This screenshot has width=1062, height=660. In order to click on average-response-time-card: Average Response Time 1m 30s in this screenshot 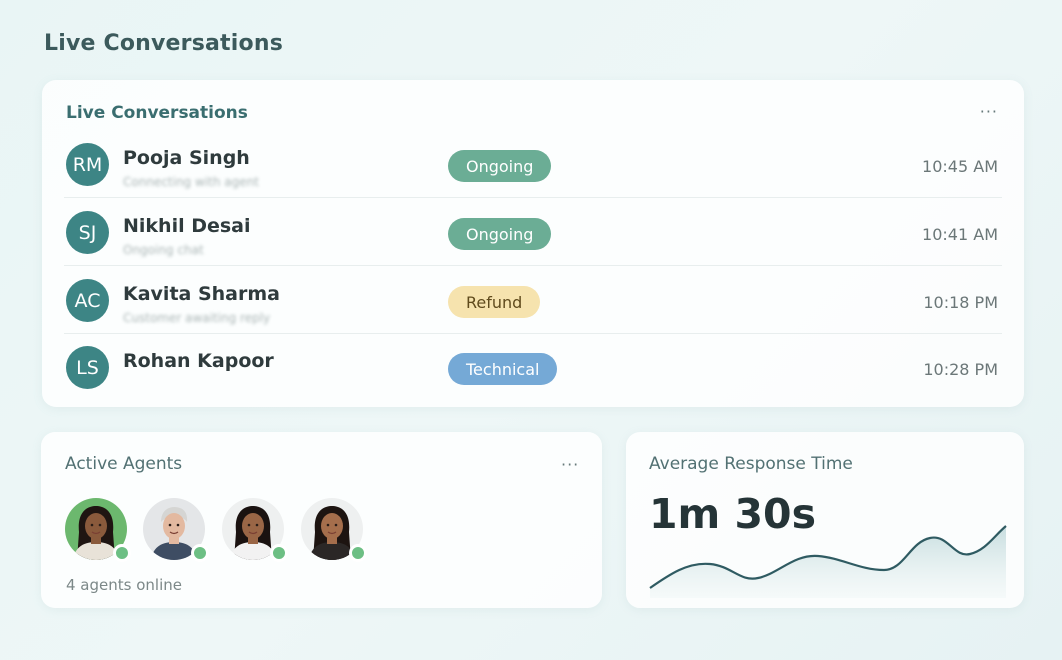, I will do `click(825, 520)`.